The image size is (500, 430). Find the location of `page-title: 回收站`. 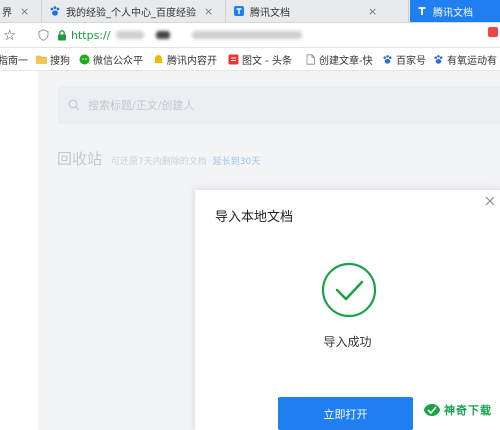

page-title: 回收站 is located at coordinates (80, 159).